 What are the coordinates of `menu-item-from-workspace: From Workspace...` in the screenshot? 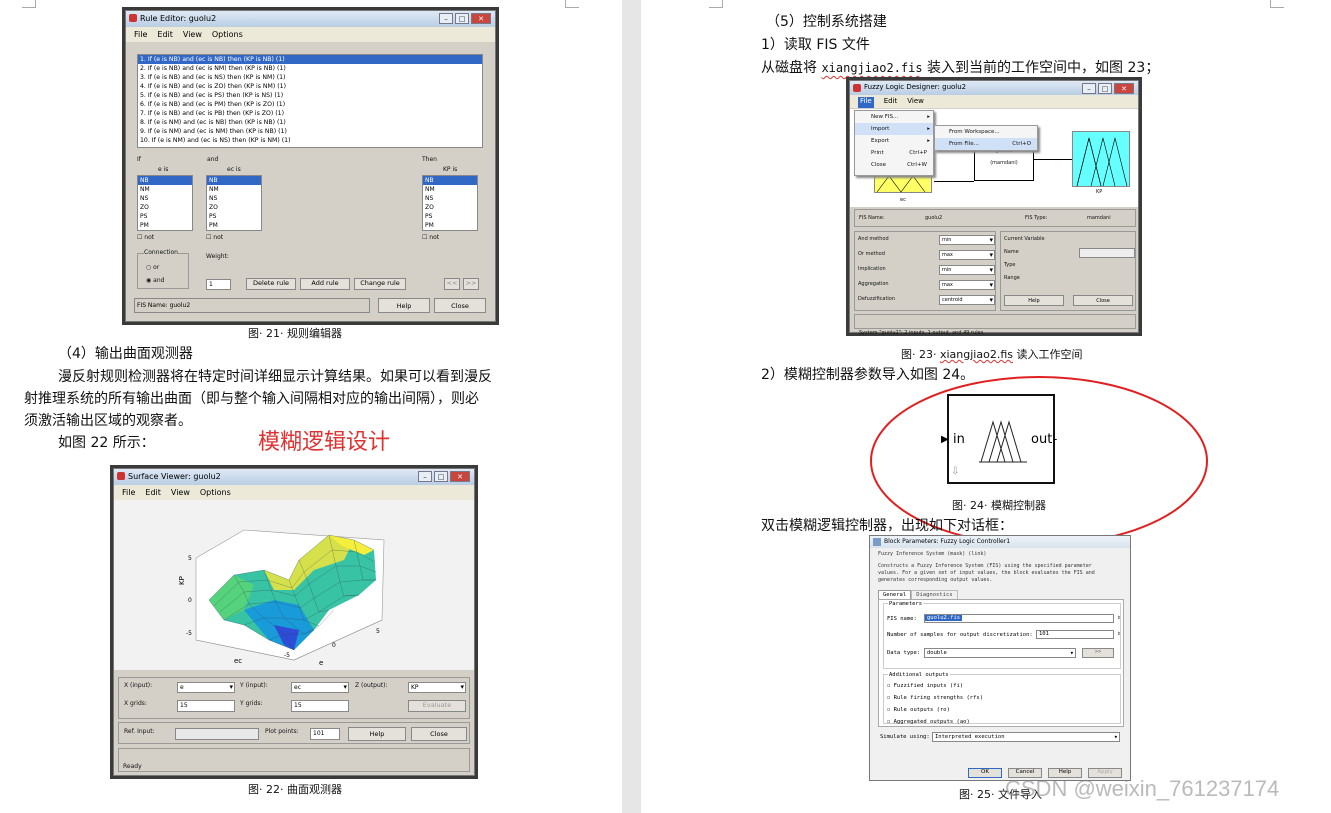 It's located at (986, 132).